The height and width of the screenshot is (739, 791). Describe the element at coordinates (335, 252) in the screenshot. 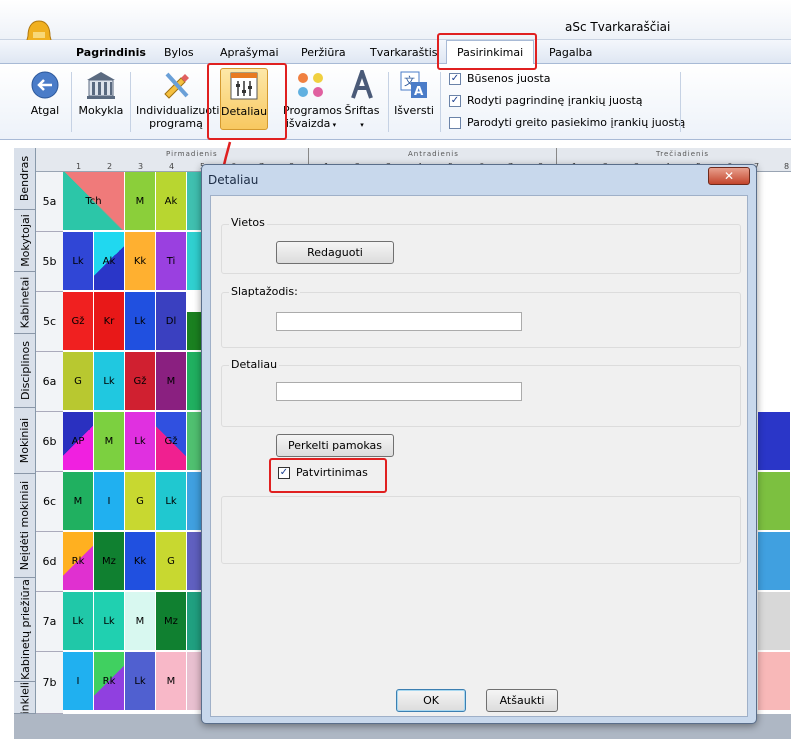

I see `edit-button: Redaguoti` at that location.